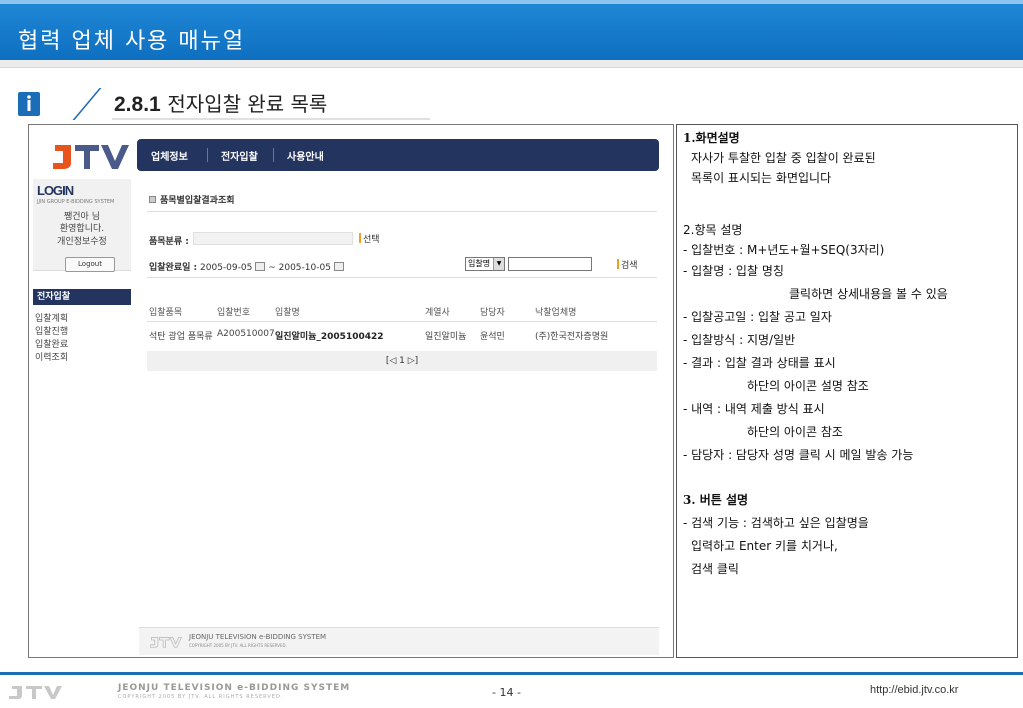 This screenshot has height=708, width=1023. I want to click on desc-line: 자사가 투찰한 입찰 중 입찰이 완료된, so click(783, 158).